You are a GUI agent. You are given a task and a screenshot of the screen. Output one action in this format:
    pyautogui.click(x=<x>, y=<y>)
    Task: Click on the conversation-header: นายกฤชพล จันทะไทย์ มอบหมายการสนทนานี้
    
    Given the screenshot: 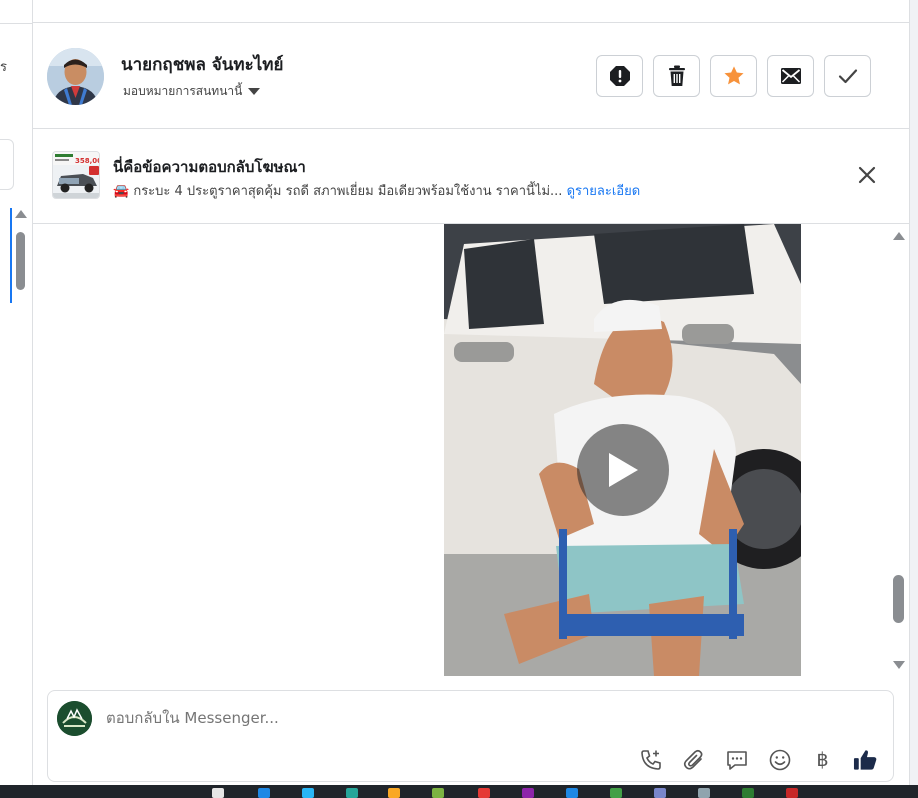 What is the action you would take?
    pyautogui.click(x=471, y=76)
    